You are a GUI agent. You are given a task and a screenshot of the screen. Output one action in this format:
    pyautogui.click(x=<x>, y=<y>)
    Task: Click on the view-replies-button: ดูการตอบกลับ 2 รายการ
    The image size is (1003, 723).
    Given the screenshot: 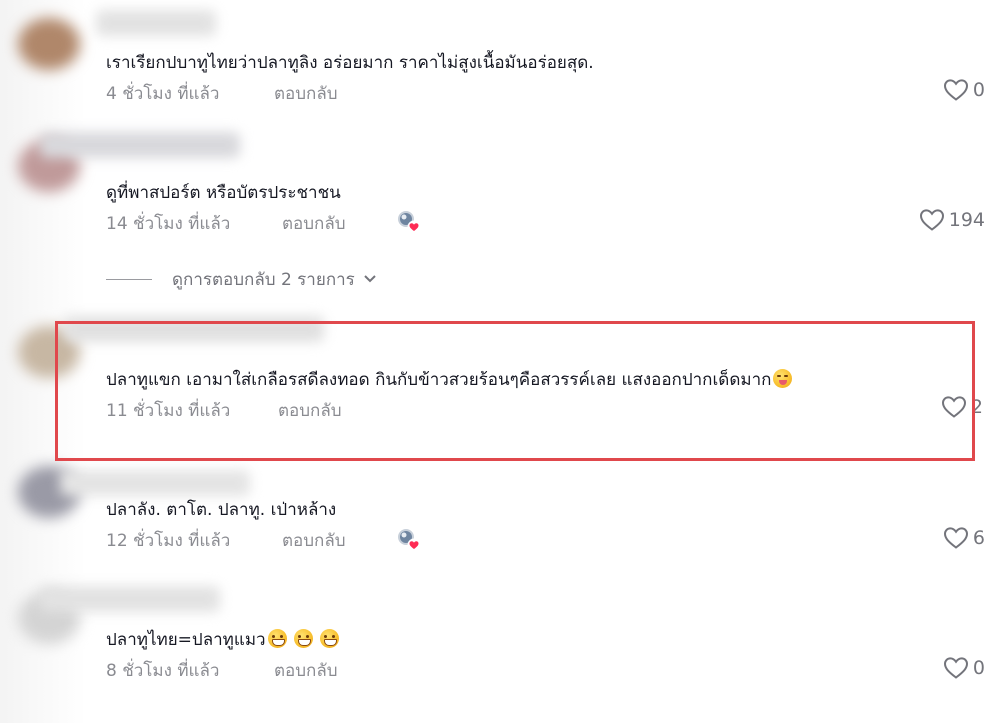 What is the action you would take?
    pyautogui.click(x=241, y=279)
    